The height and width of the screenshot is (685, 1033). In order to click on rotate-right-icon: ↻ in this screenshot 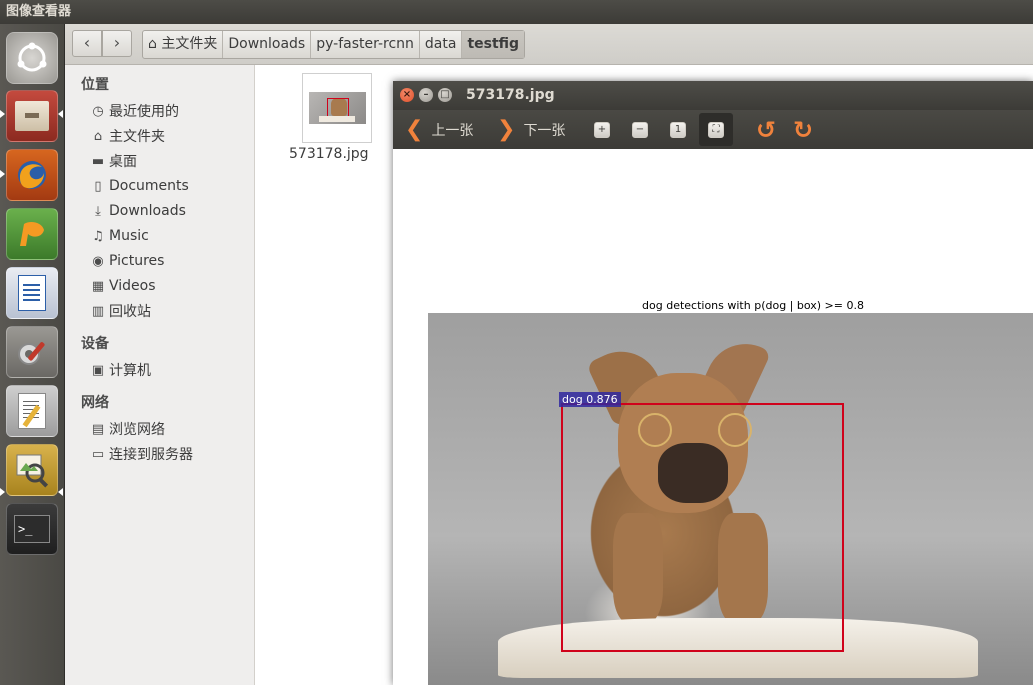, I will do `click(803, 129)`.